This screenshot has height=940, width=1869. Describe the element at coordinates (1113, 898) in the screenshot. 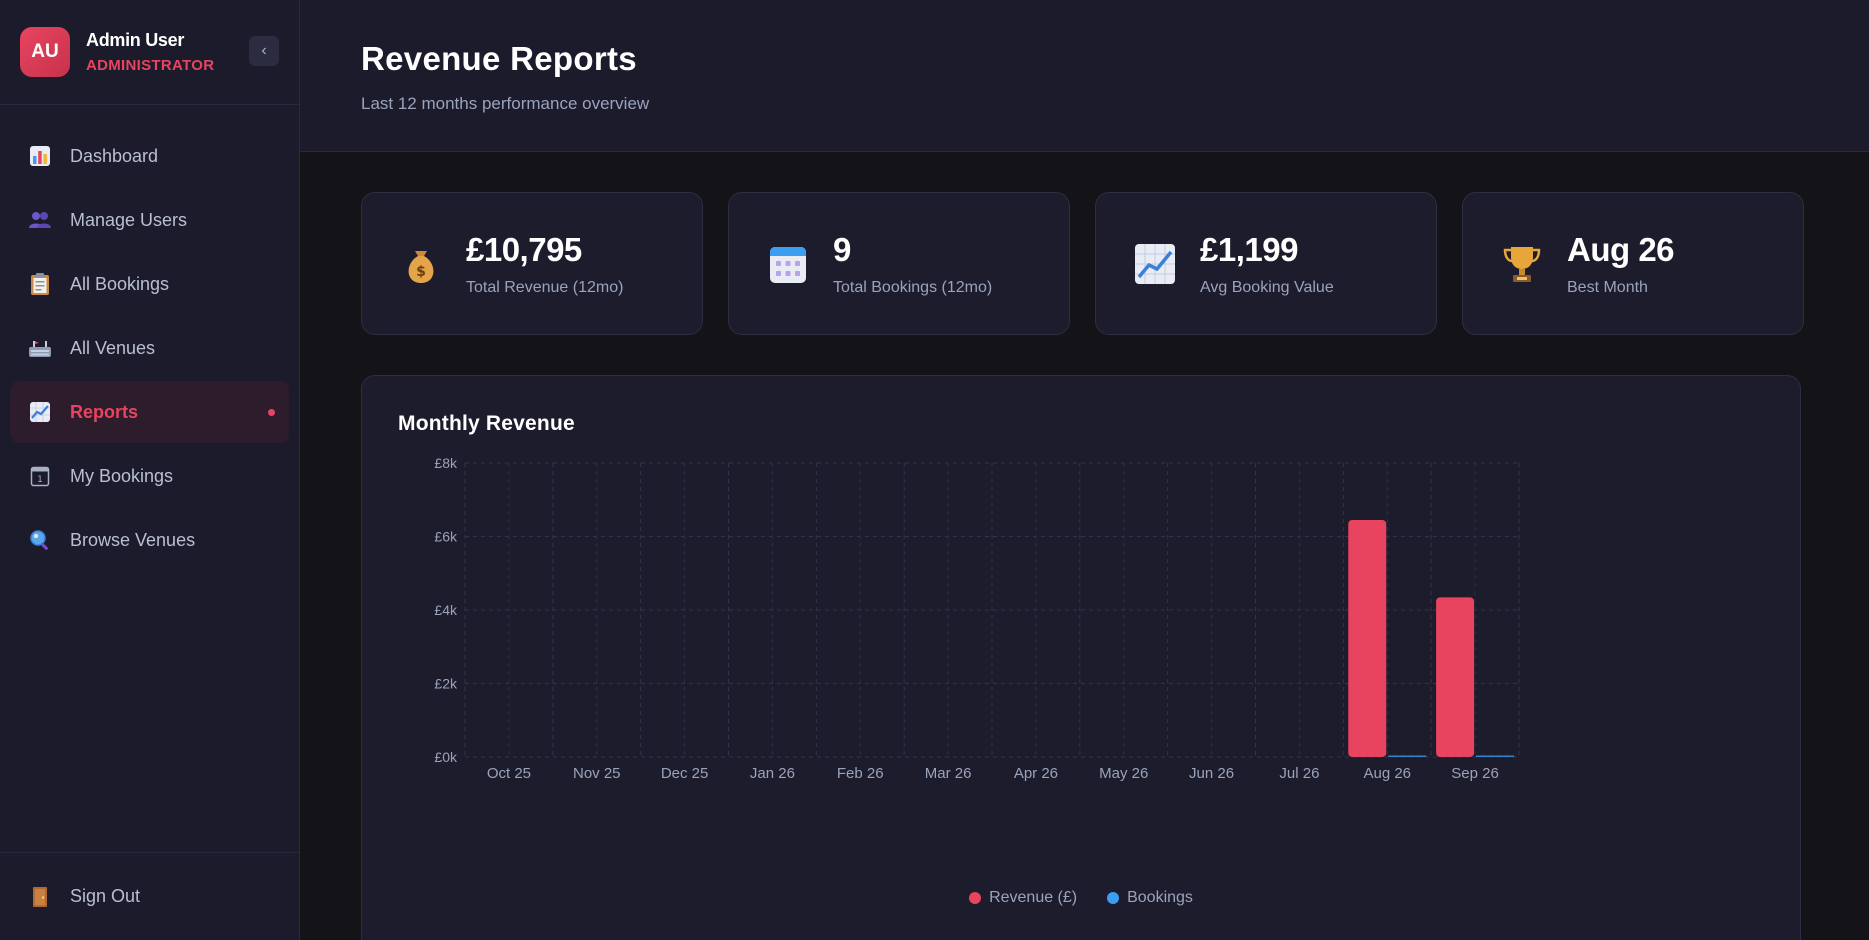

I see `legend-dot-bookings` at that location.